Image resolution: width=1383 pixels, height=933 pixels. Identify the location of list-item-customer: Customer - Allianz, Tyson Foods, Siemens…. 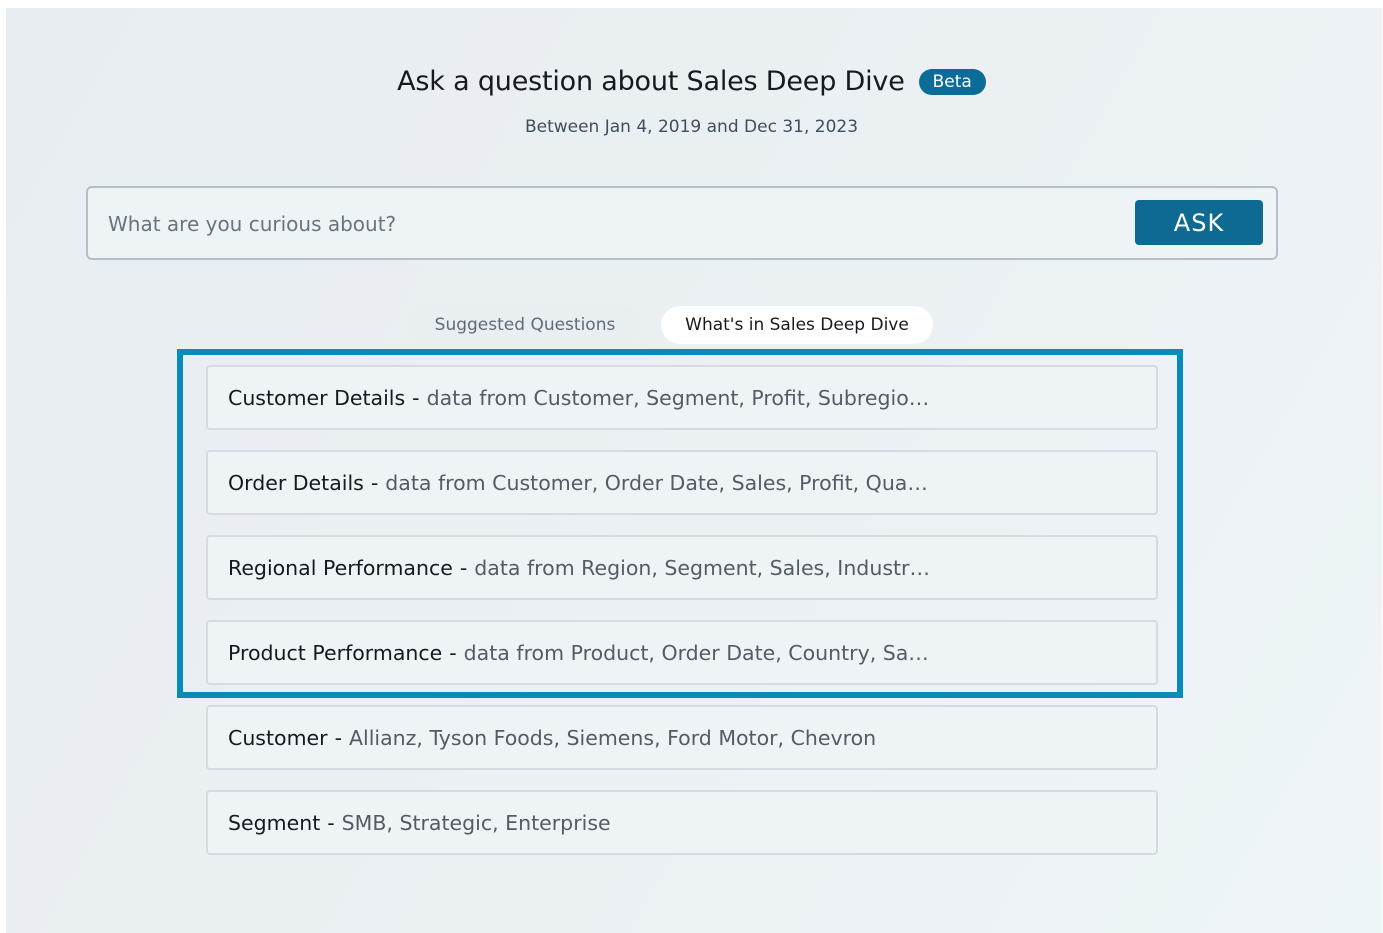
(682, 737).